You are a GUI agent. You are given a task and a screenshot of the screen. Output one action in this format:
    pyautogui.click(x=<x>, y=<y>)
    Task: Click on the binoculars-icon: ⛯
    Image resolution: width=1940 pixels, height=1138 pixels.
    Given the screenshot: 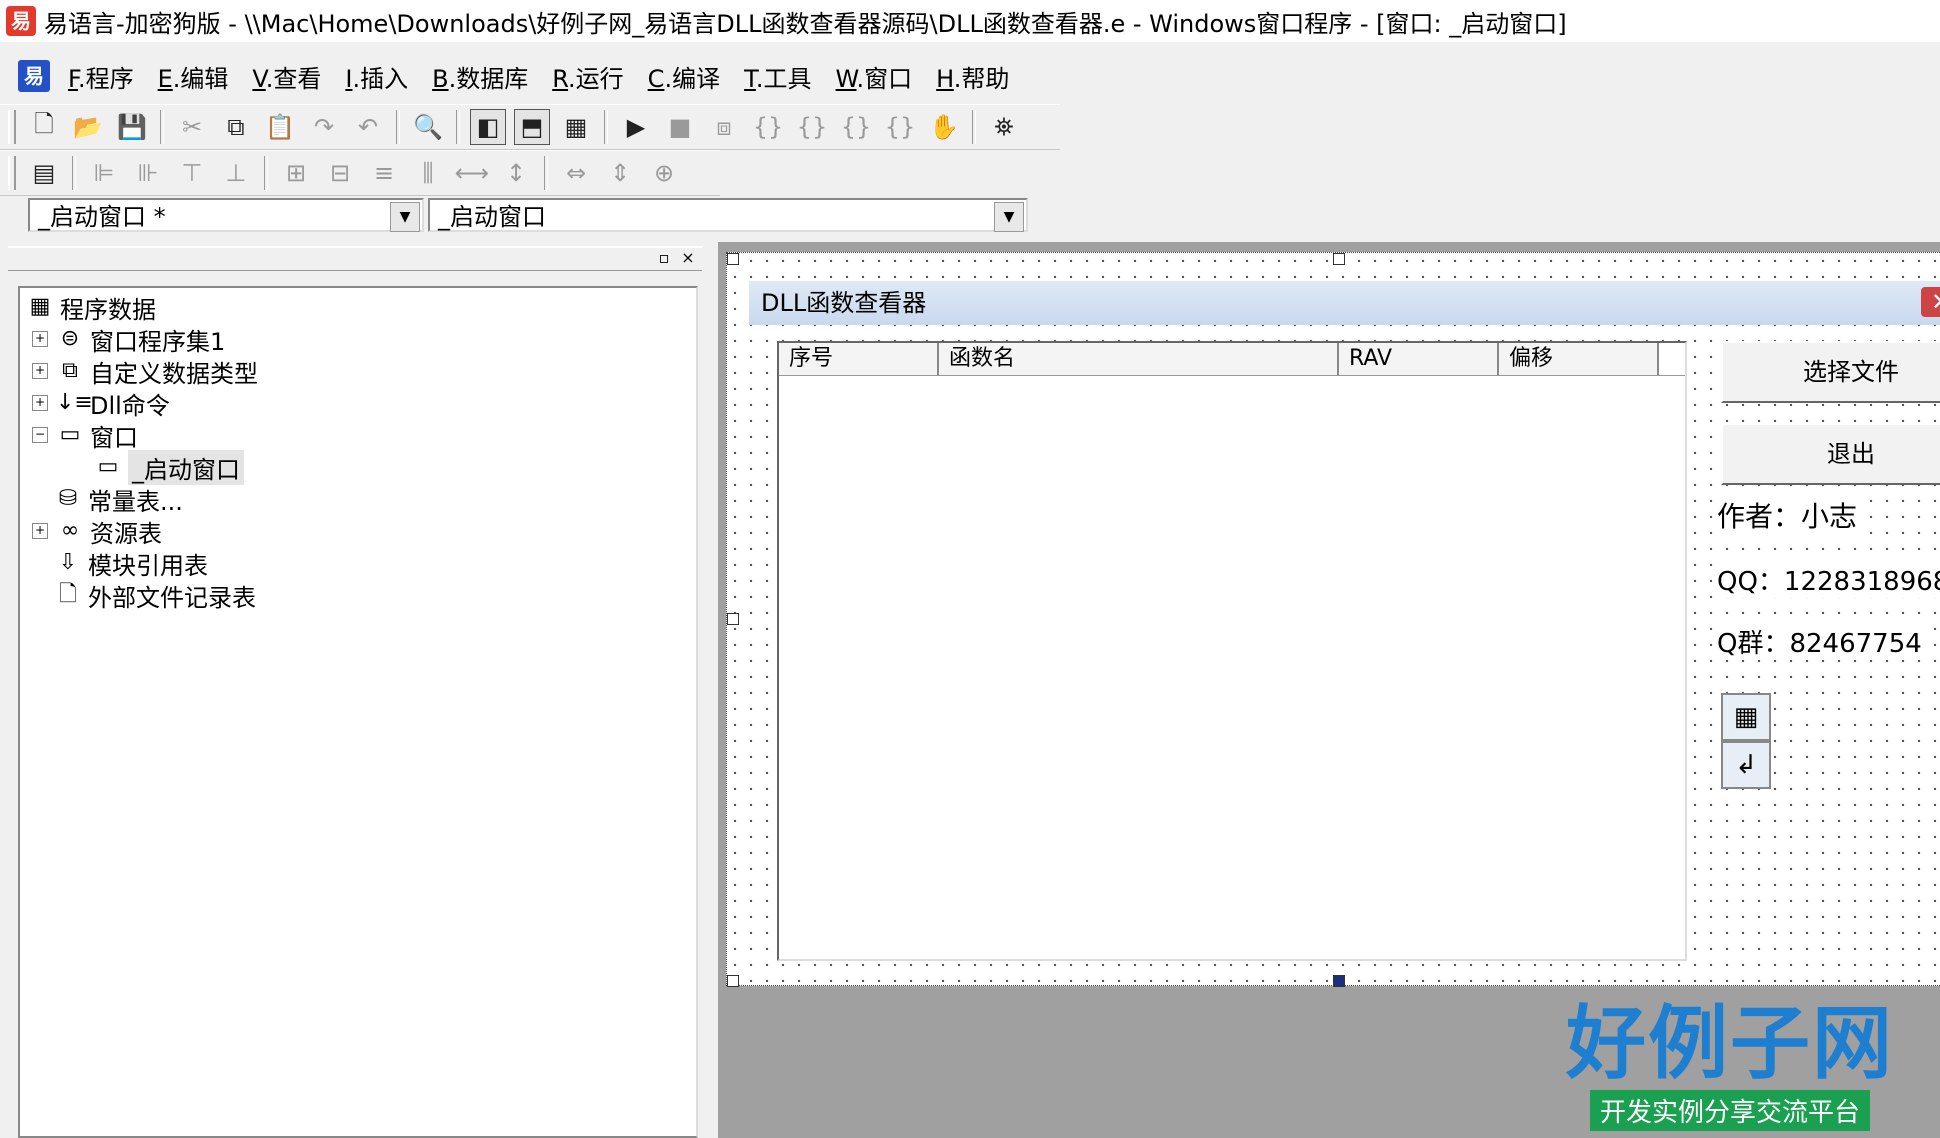 What is the action you would take?
    pyautogui.click(x=1004, y=127)
    